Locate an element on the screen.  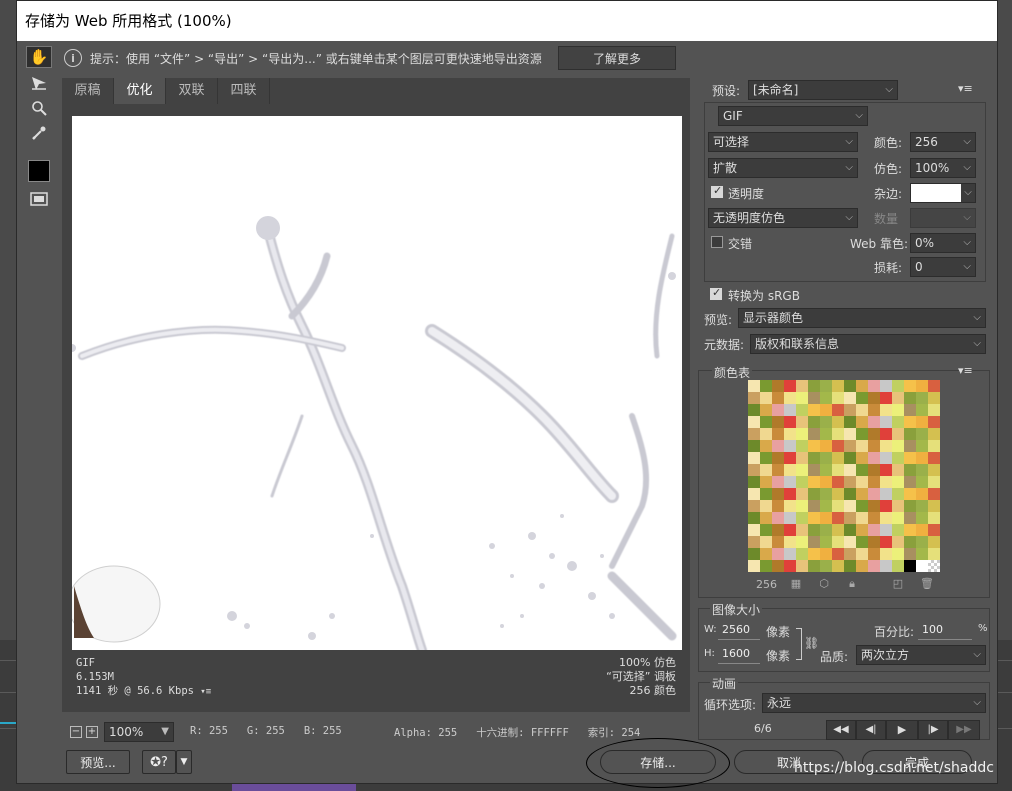
percent-input: 100 is located at coordinates (945, 630).